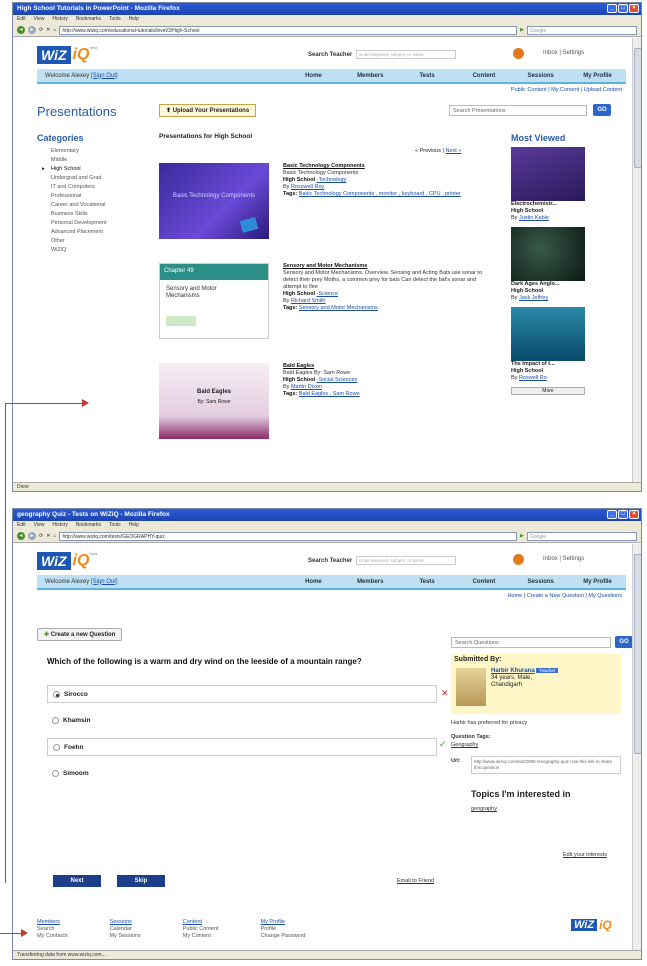  I want to click on avatar, so click(471, 687).